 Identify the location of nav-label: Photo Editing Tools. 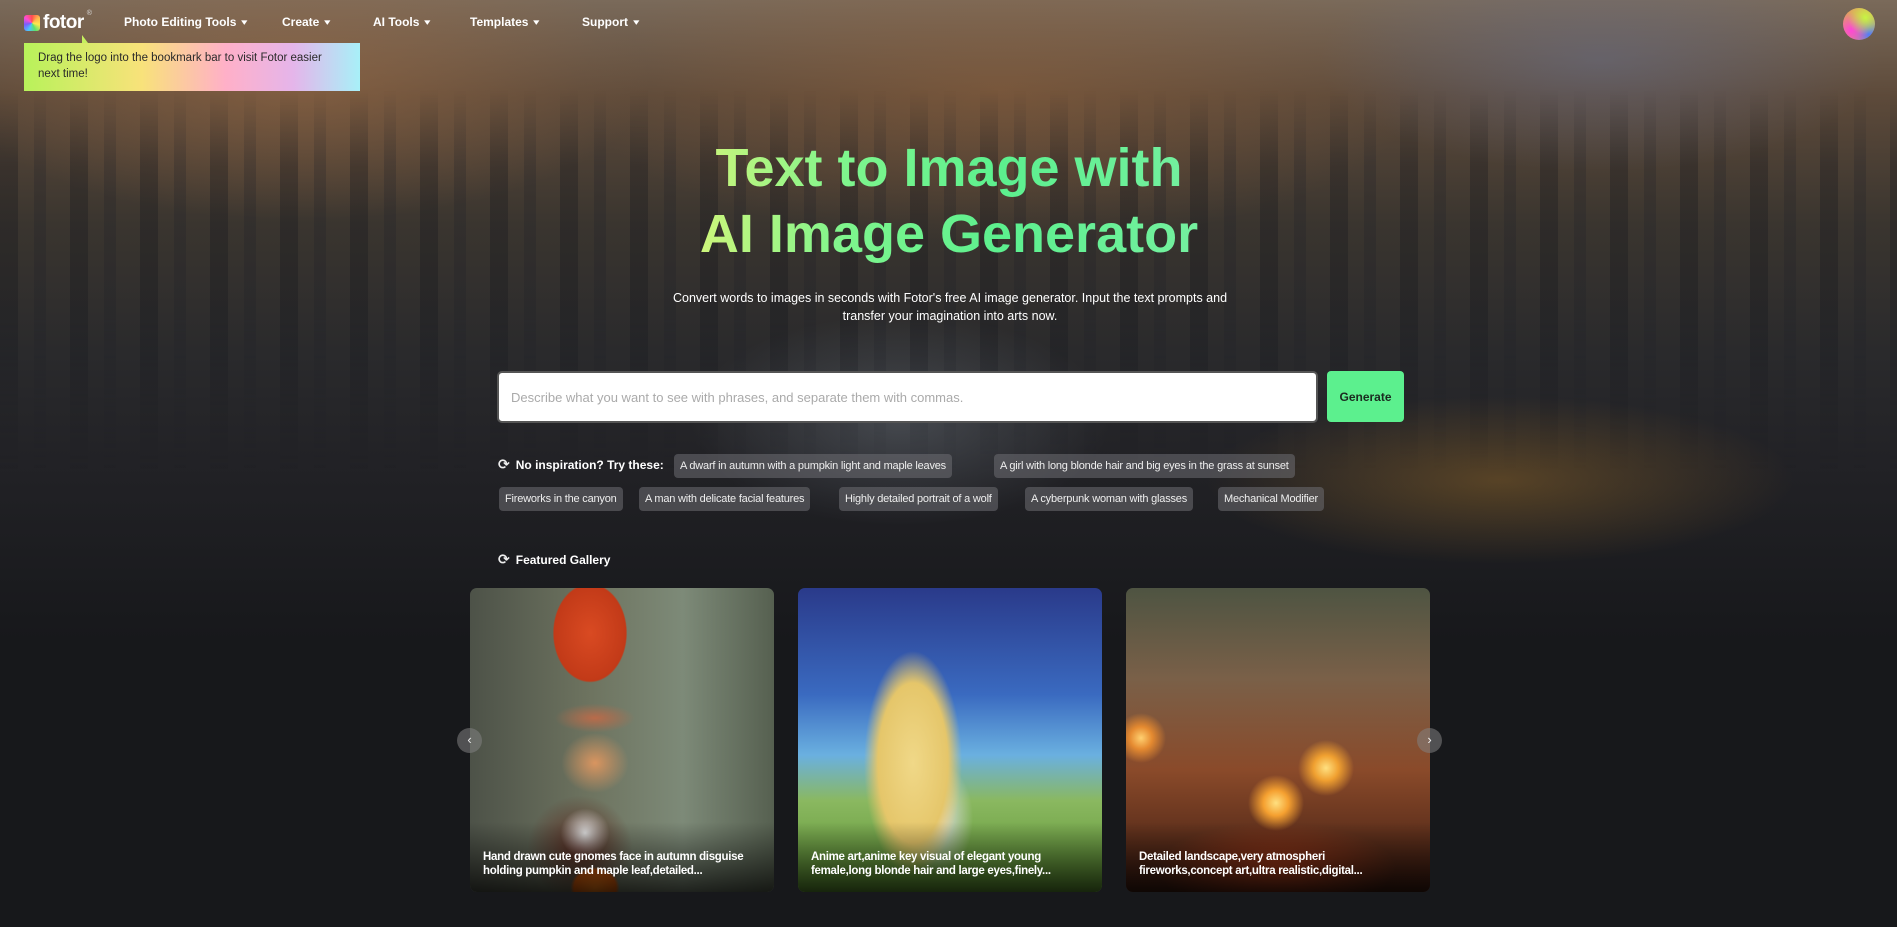
(180, 22).